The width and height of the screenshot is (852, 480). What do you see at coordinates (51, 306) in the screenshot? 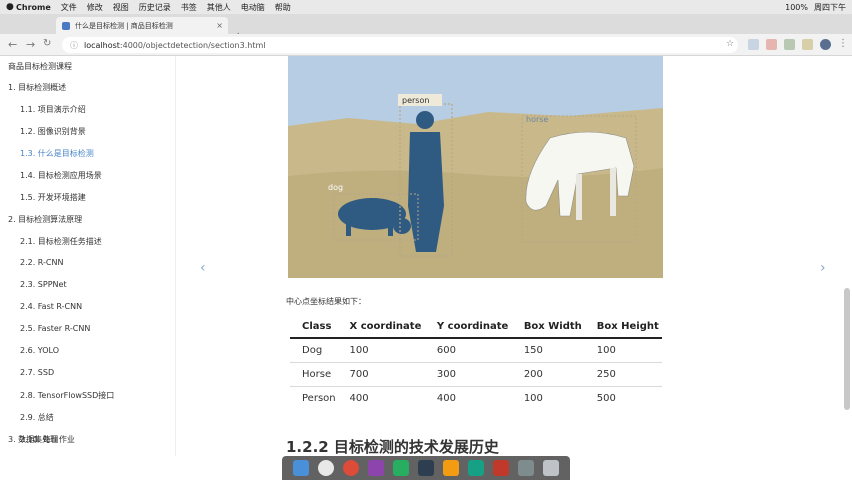
I see `sidebar-item-2-4: 2.4. Fast R-CNN` at bounding box center [51, 306].